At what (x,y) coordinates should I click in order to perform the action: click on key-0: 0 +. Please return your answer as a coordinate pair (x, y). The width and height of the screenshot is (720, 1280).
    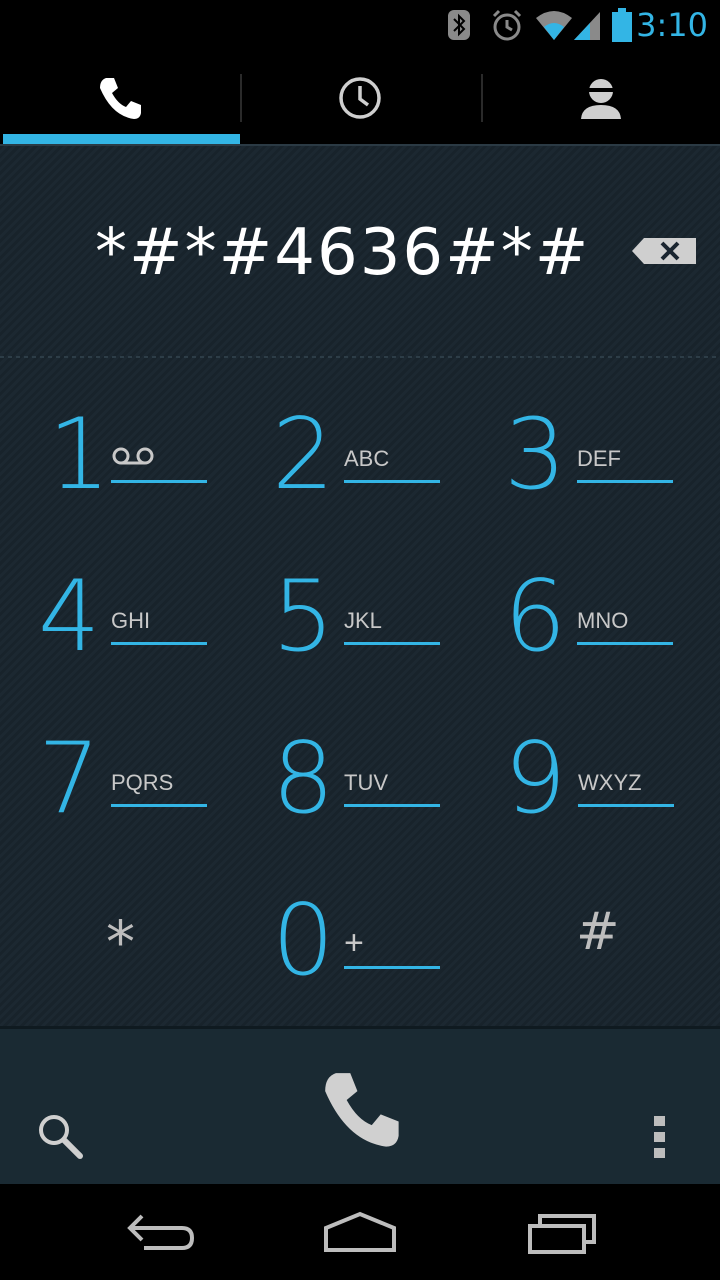
    Looking at the image, I should click on (351, 935).